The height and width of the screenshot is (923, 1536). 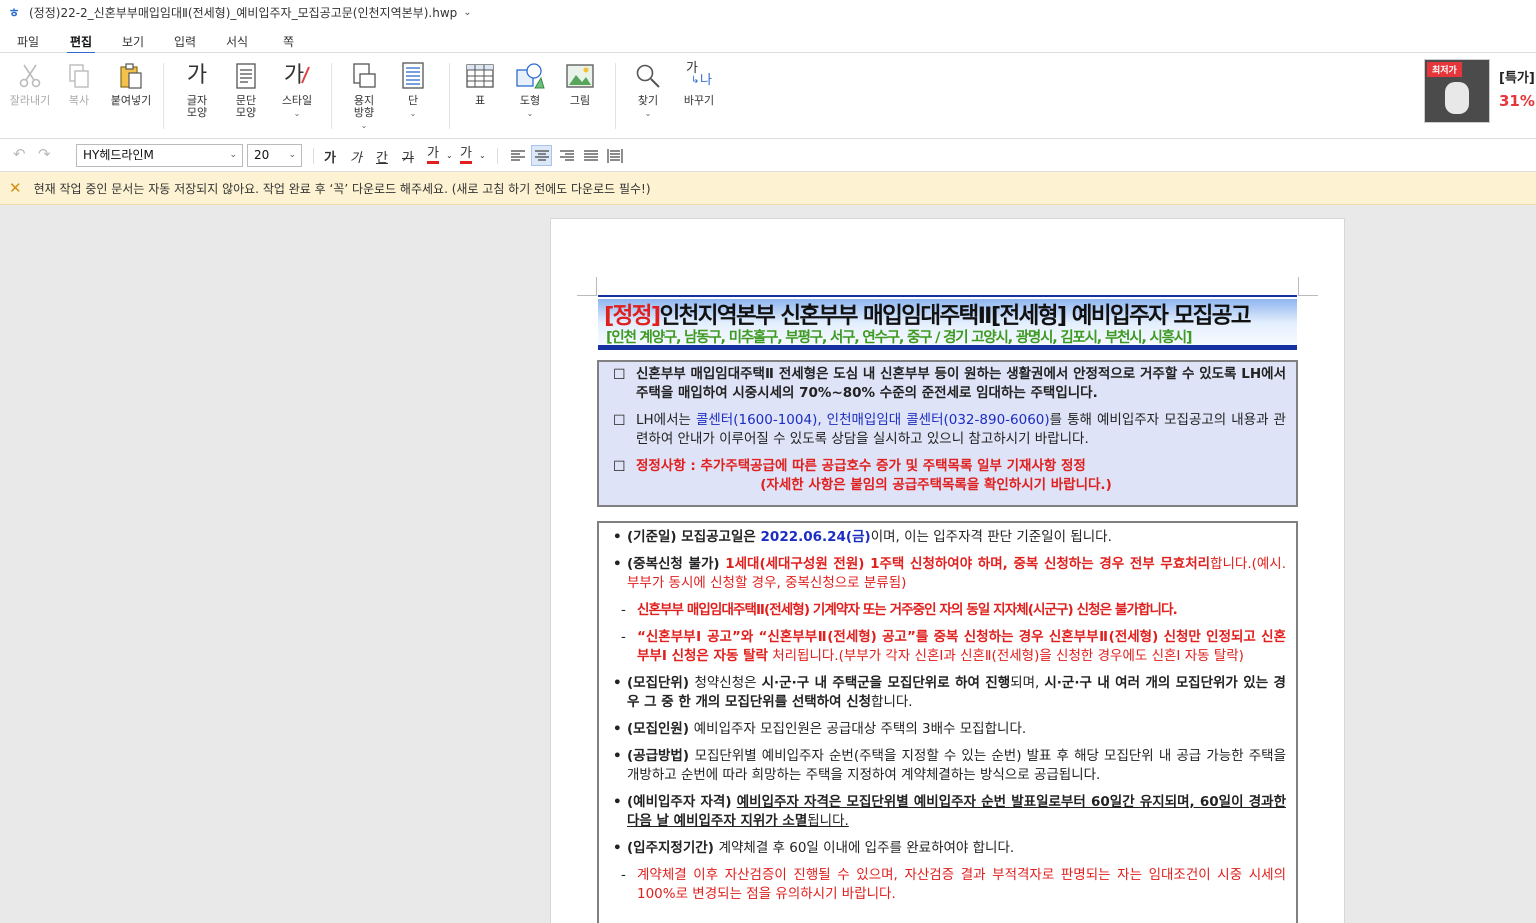 What do you see at coordinates (288, 41) in the screenshot?
I see `tab-page: 쪽` at bounding box center [288, 41].